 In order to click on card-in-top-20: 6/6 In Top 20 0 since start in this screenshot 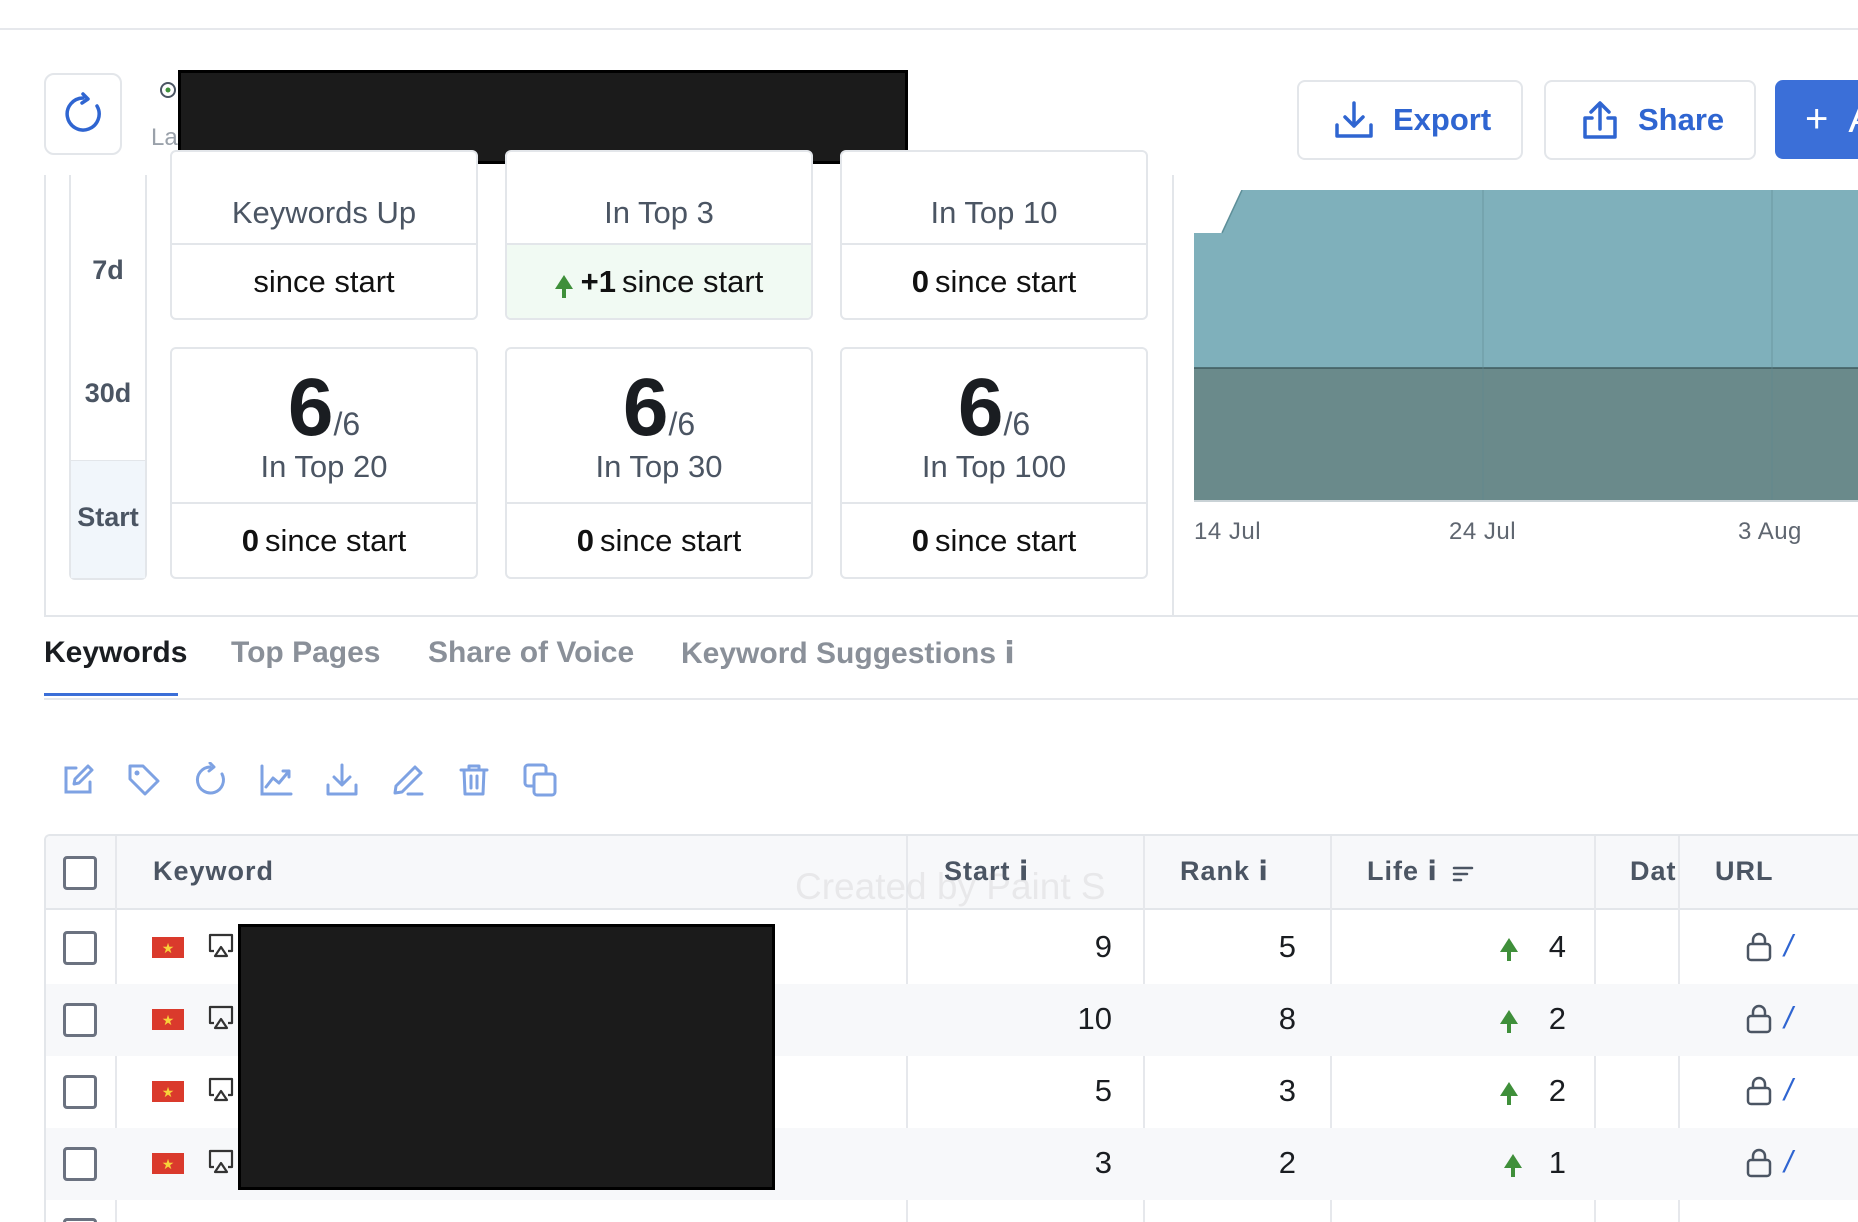, I will do `click(324, 463)`.